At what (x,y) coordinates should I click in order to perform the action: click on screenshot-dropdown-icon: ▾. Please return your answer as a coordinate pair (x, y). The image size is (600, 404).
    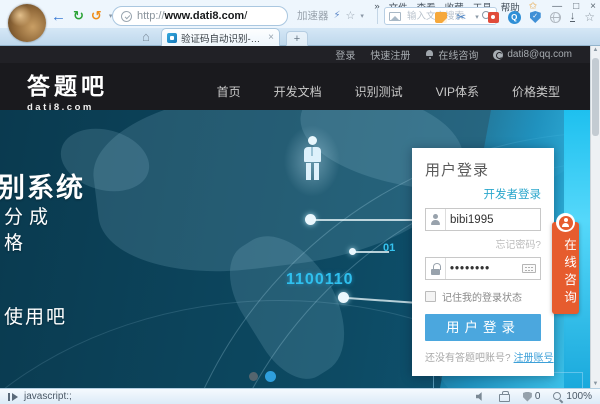
    Looking at the image, I should click on (477, 17).